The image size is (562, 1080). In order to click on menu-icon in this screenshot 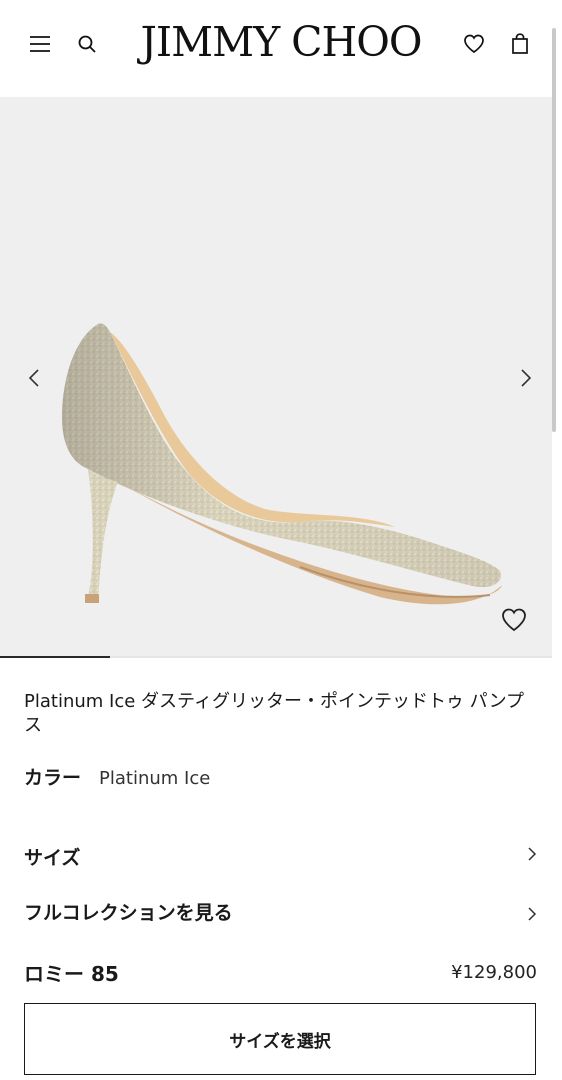, I will do `click(40, 44)`.